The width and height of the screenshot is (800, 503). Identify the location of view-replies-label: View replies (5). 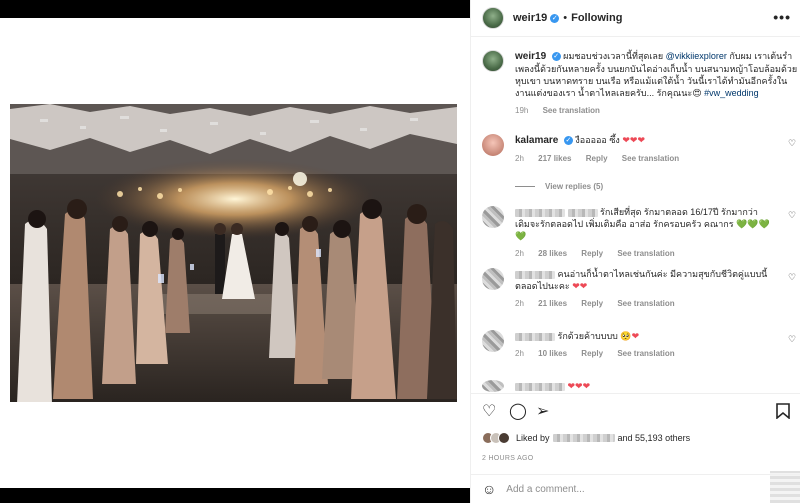
(574, 186).